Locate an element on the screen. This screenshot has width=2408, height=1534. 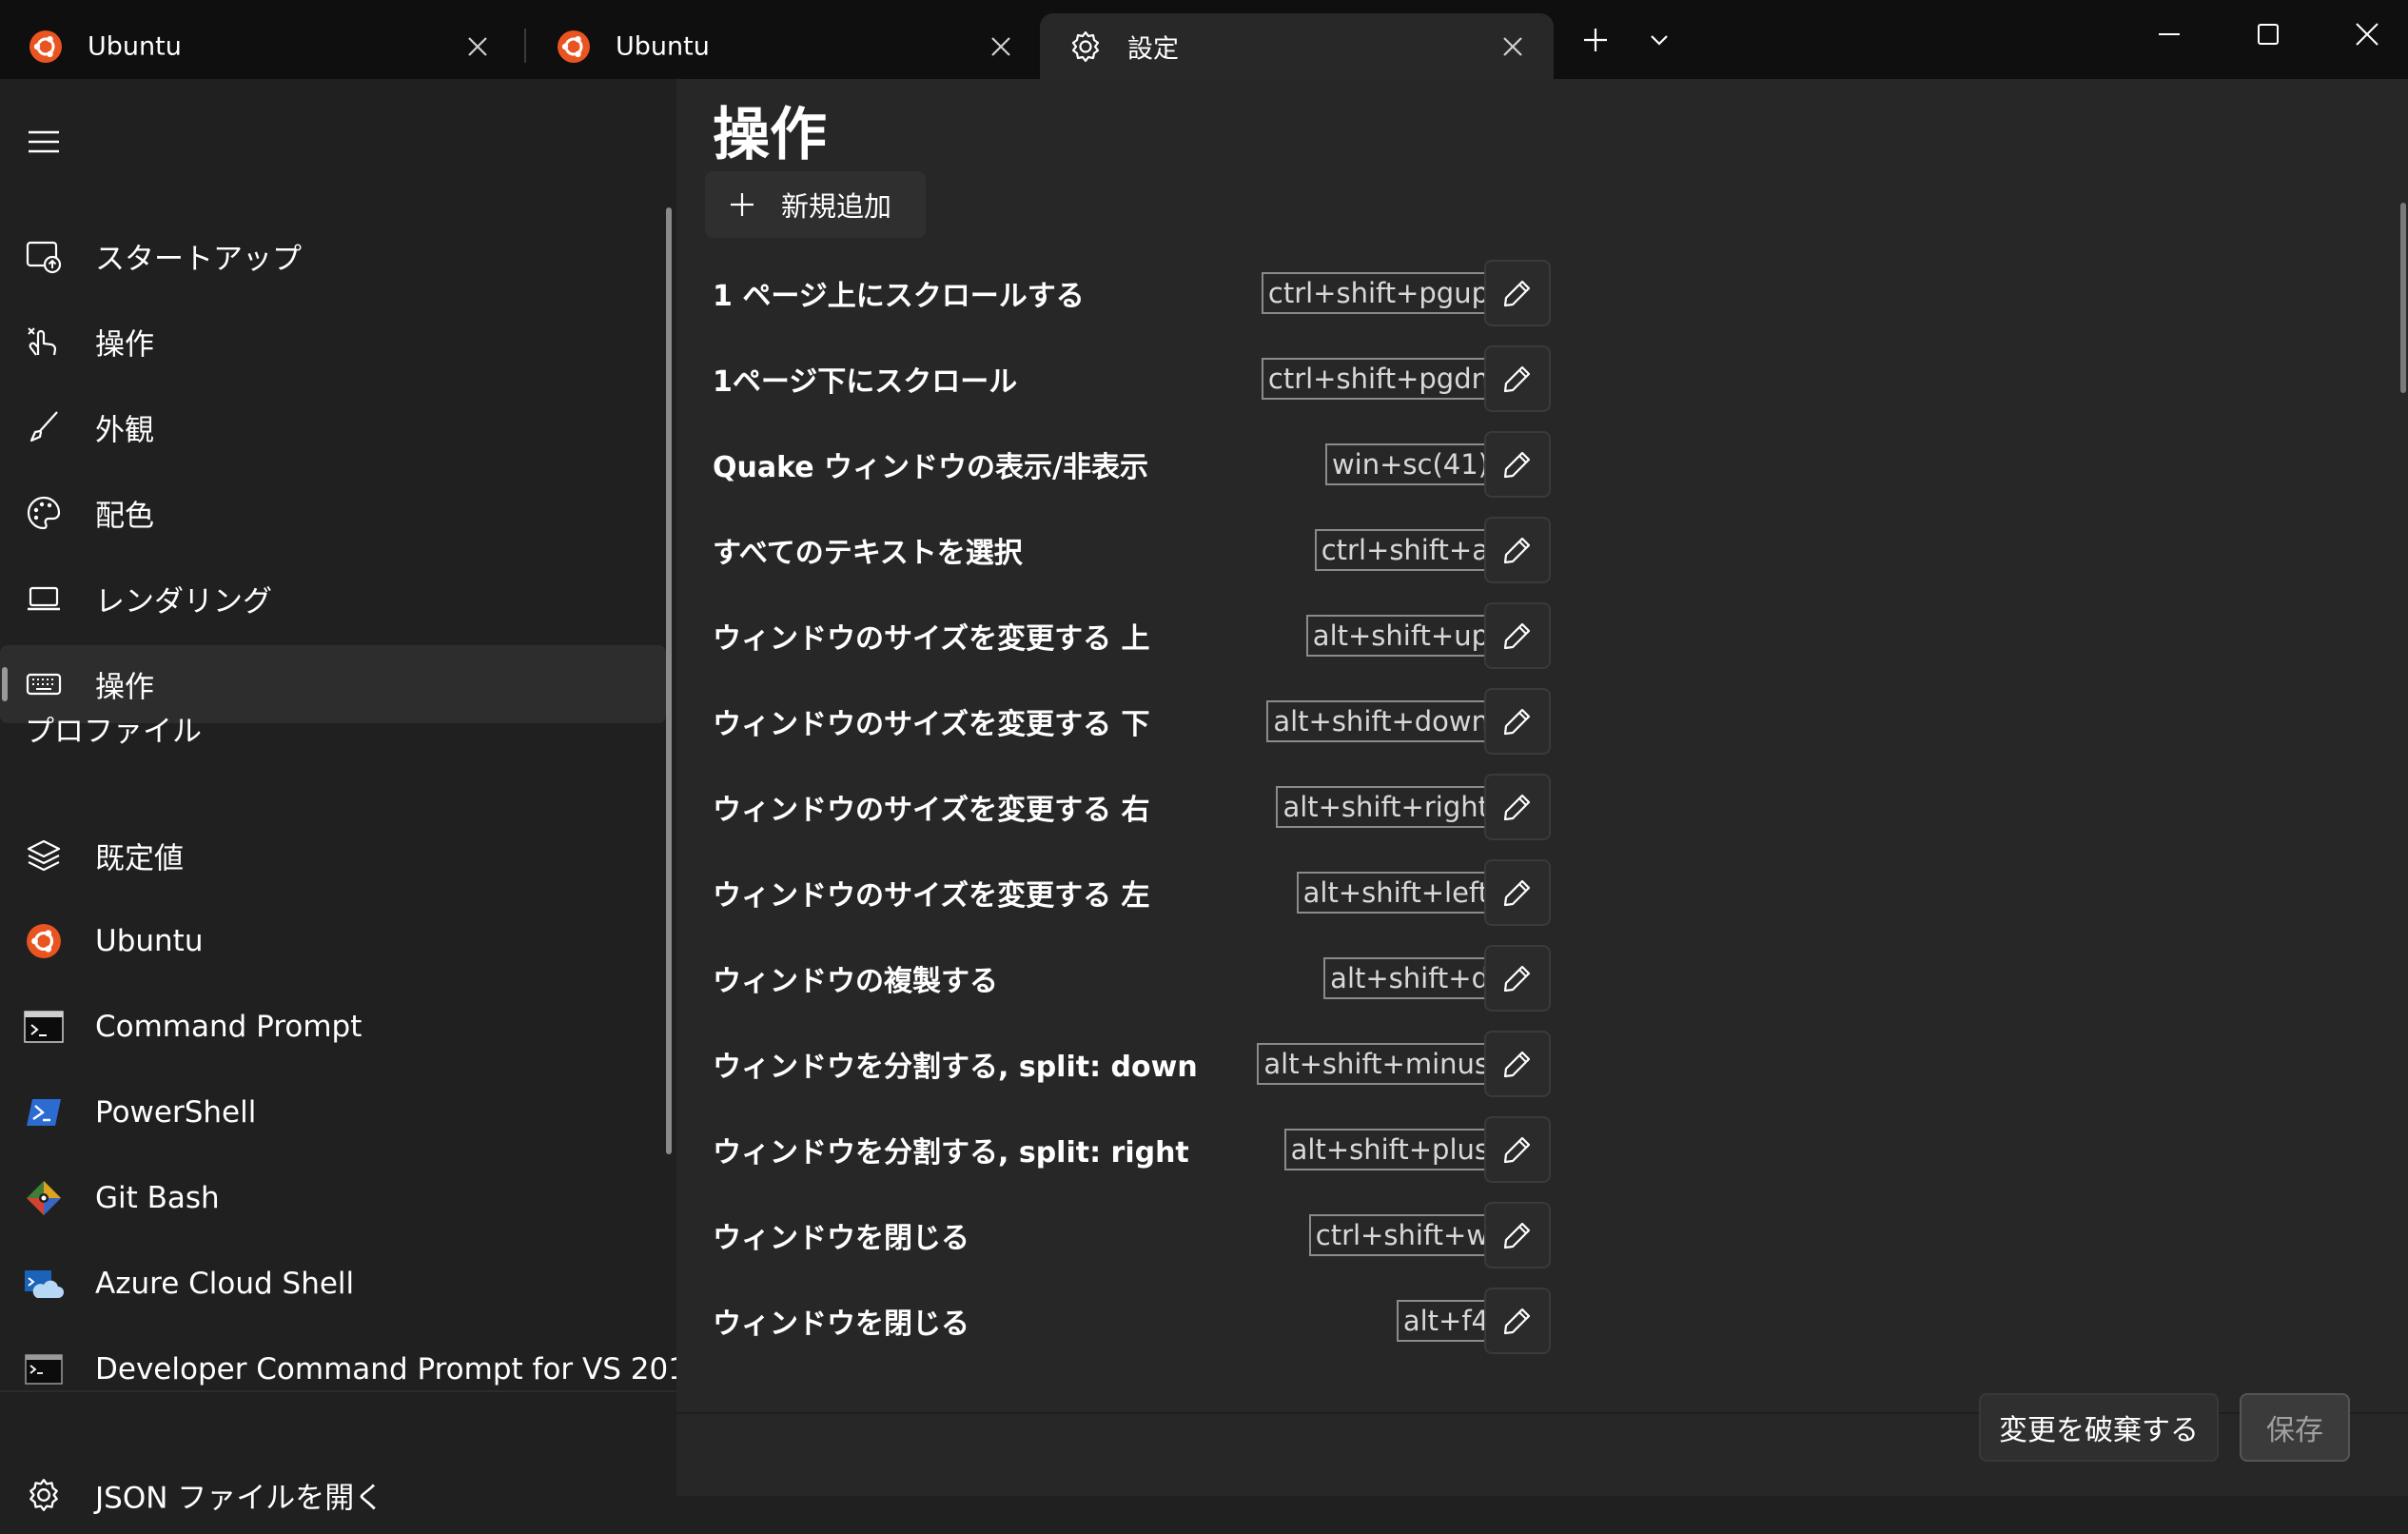
keybinding-row: 1 ページ上にスクロールする ctrl+shift+pgup is located at coordinates (1152, 293).